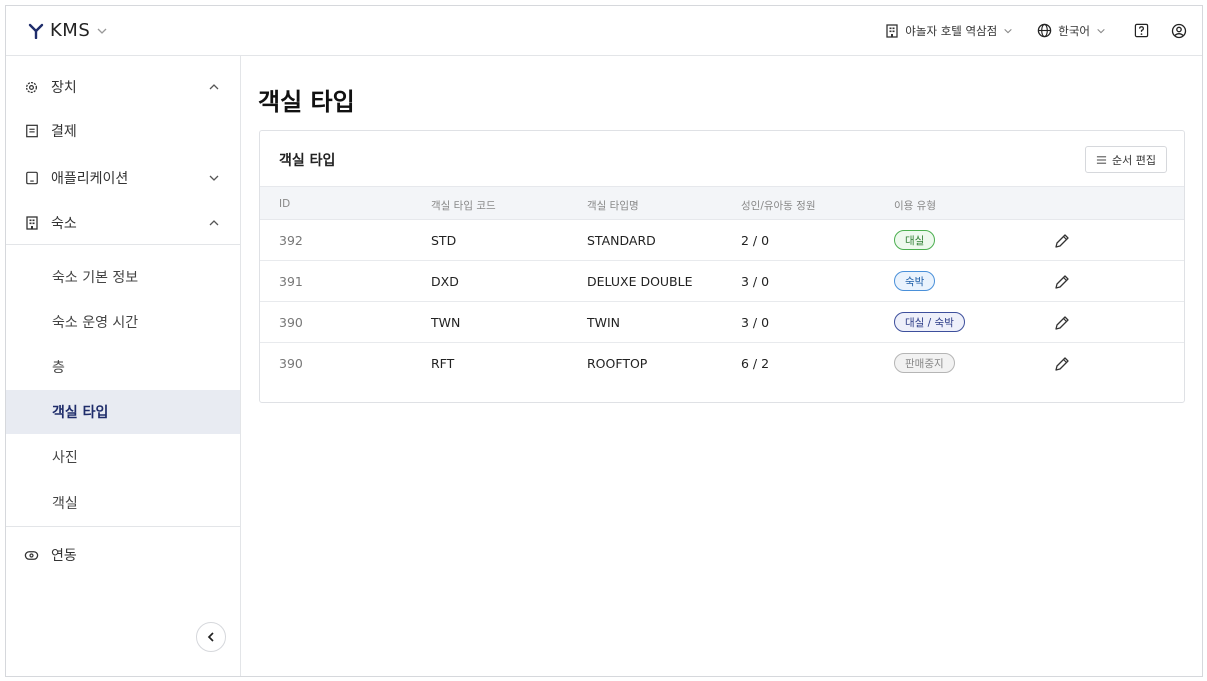  Describe the element at coordinates (915, 240) in the screenshot. I see `usage-type-badge: 대실` at that location.